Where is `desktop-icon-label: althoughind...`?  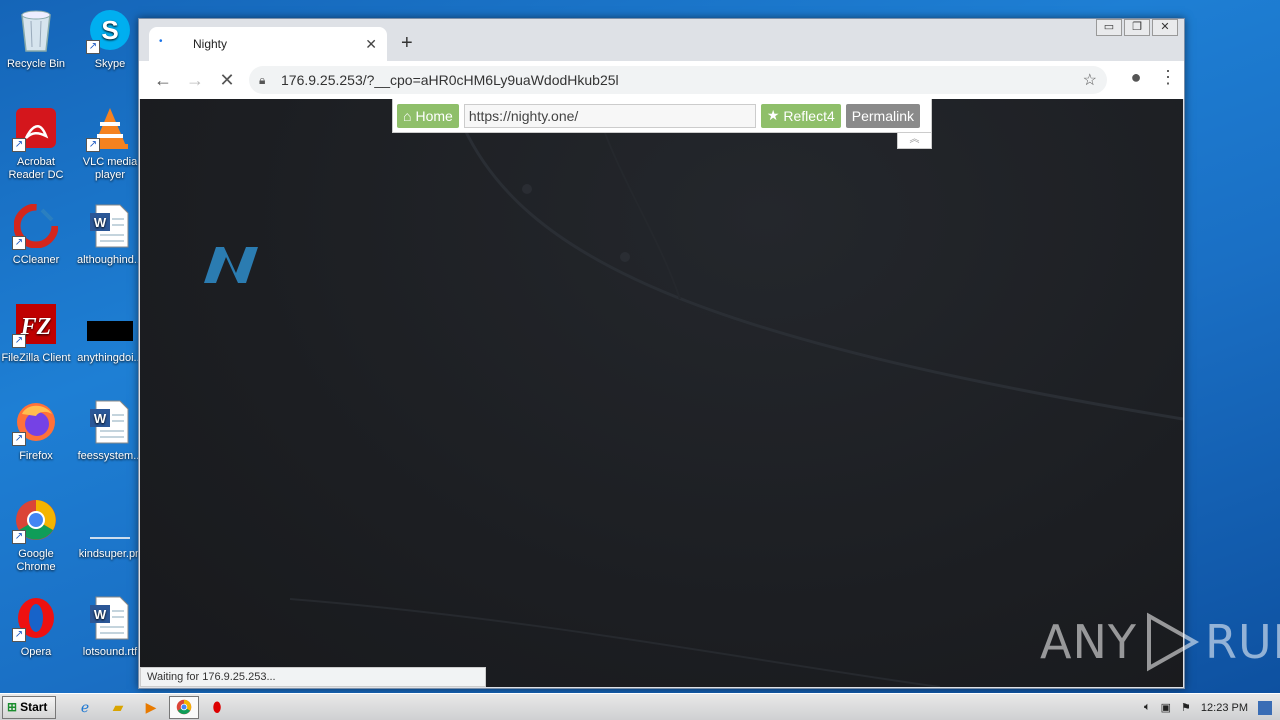 desktop-icon-label: althoughind... is located at coordinates (110, 260).